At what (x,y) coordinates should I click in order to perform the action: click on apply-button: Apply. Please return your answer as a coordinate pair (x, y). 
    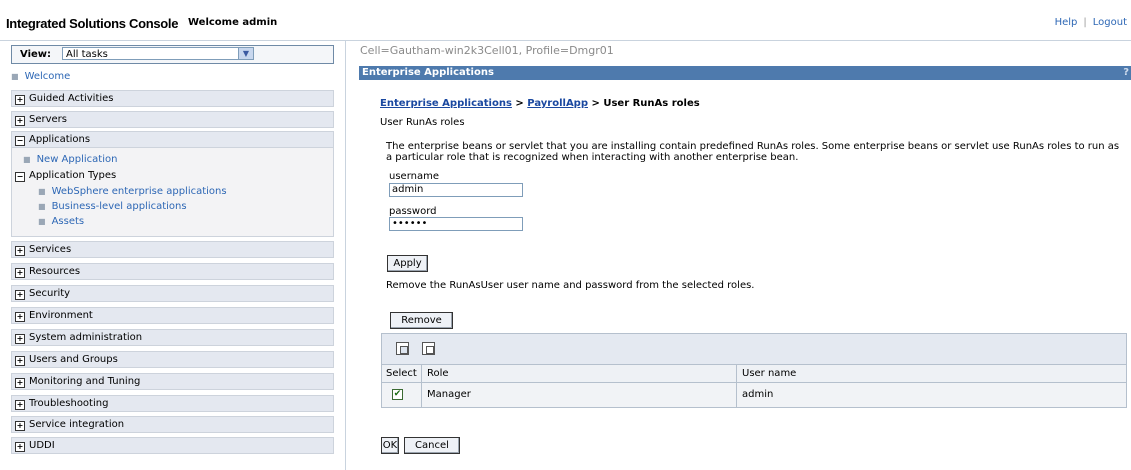
    Looking at the image, I should click on (407, 263).